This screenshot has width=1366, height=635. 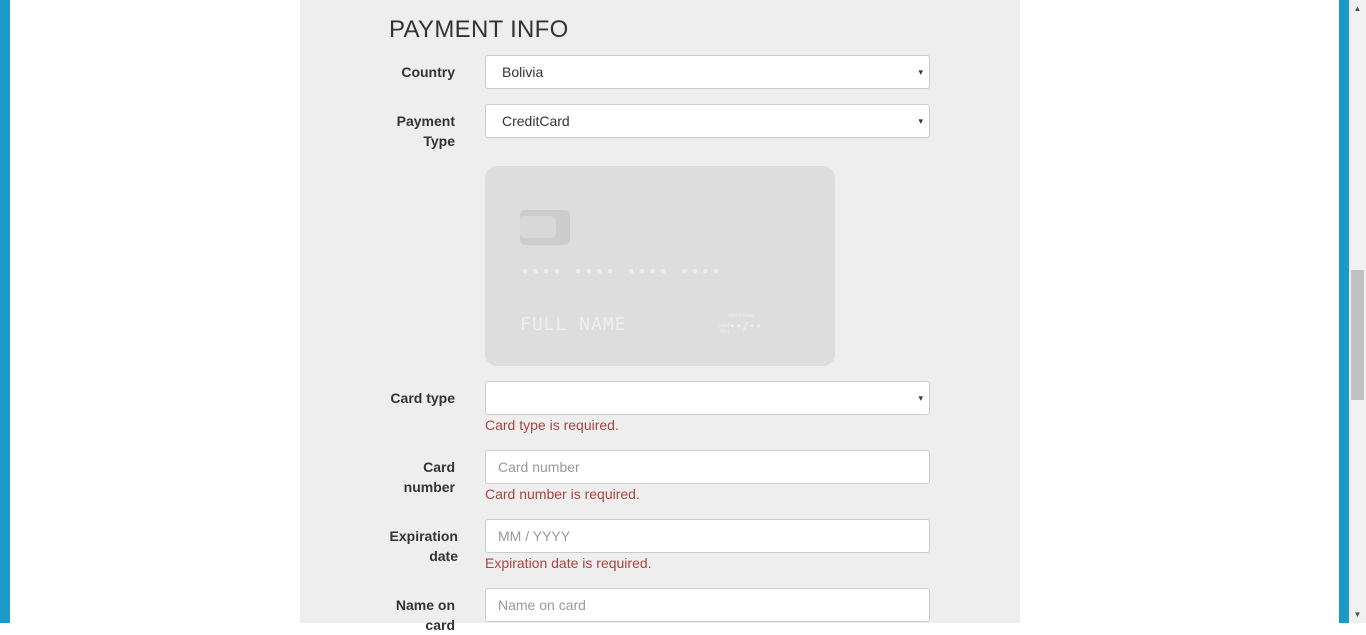 What do you see at coordinates (568, 563) in the screenshot?
I see `expiration-date-error: Expiration date is required.` at bounding box center [568, 563].